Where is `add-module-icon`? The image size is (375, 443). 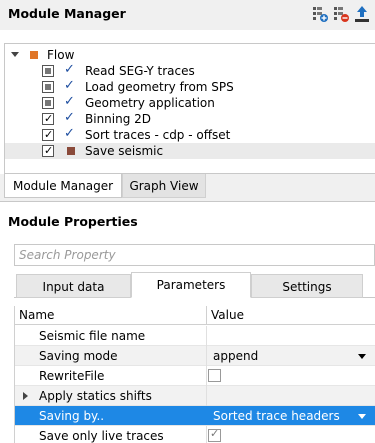 add-module-icon is located at coordinates (320, 14).